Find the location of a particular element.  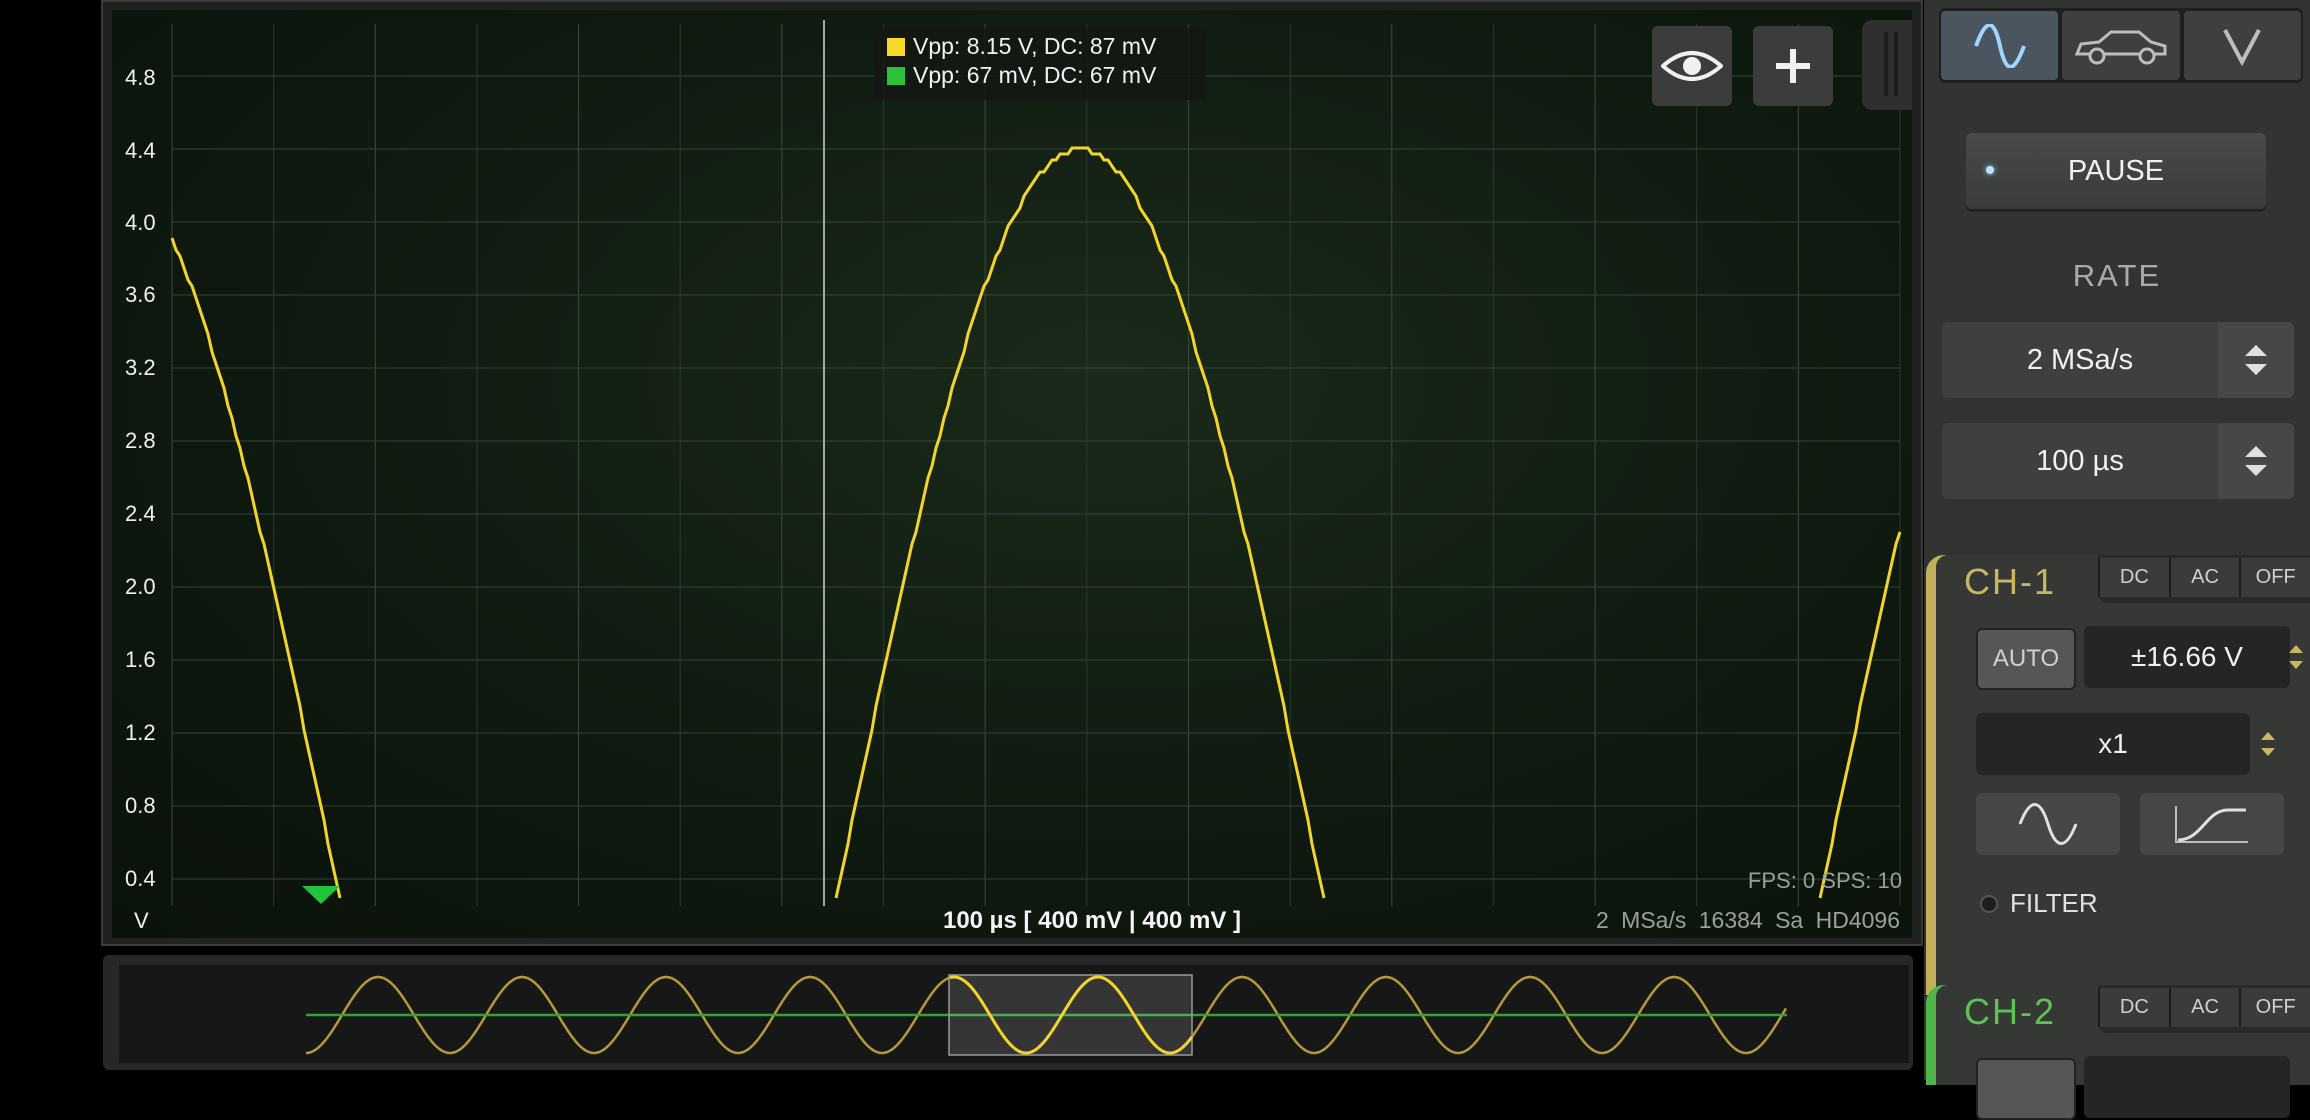

tab-automotive is located at coordinates (2121, 45).